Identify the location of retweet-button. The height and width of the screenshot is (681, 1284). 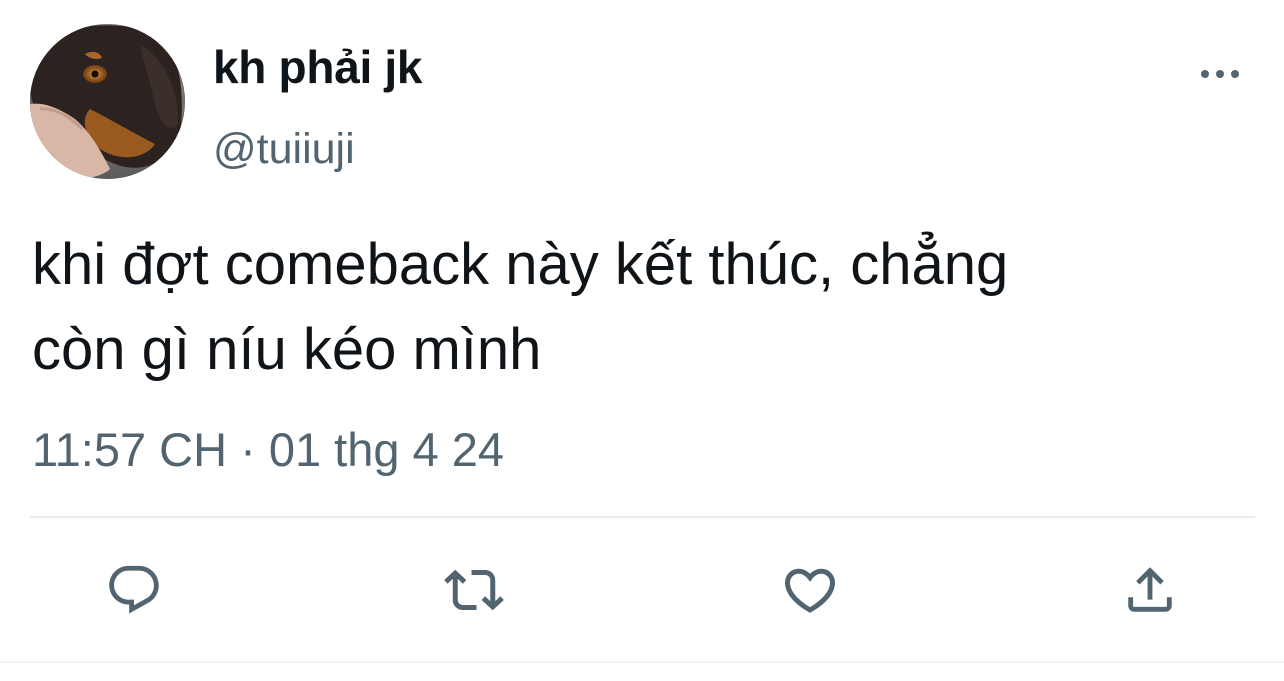
(474, 590).